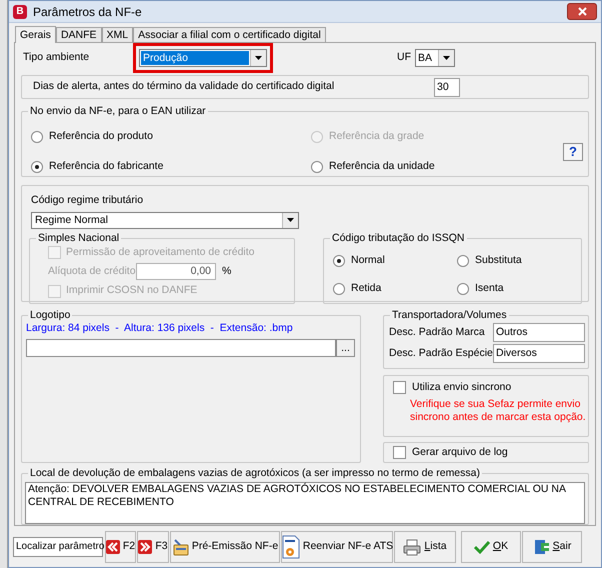 The width and height of the screenshot is (602, 568). Describe the element at coordinates (227, 272) in the screenshot. I see `unit-label: %` at that location.